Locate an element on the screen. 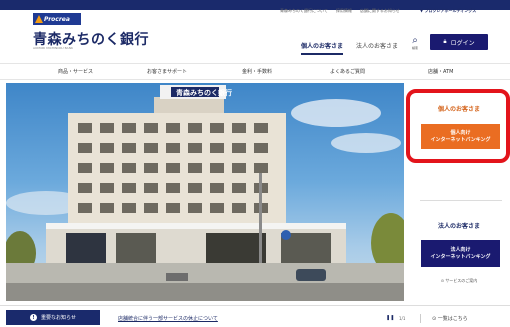 This screenshot has width=510, height=327. nav-faq: よくあるご質問 is located at coordinates (347, 71).